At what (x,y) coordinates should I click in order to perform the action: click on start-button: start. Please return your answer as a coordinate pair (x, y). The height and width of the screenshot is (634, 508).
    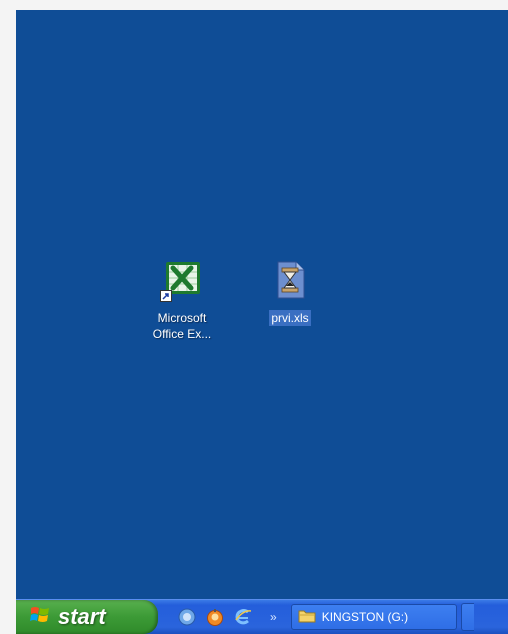
    Looking at the image, I should click on (87, 617).